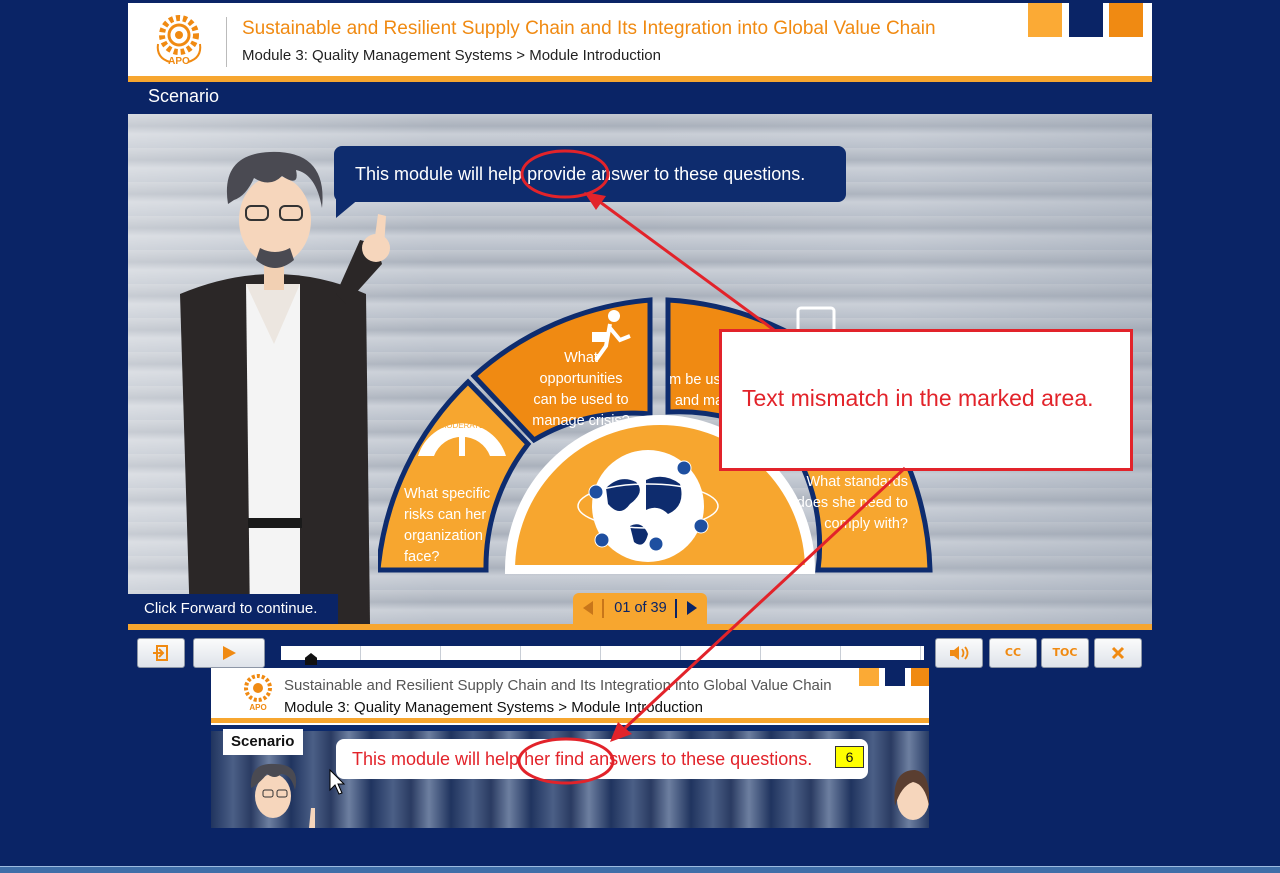 The image size is (1280, 873). I want to click on volume-button, so click(959, 653).